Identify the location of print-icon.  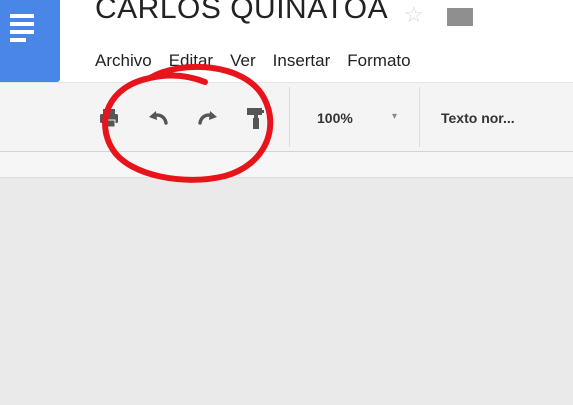
(109, 118).